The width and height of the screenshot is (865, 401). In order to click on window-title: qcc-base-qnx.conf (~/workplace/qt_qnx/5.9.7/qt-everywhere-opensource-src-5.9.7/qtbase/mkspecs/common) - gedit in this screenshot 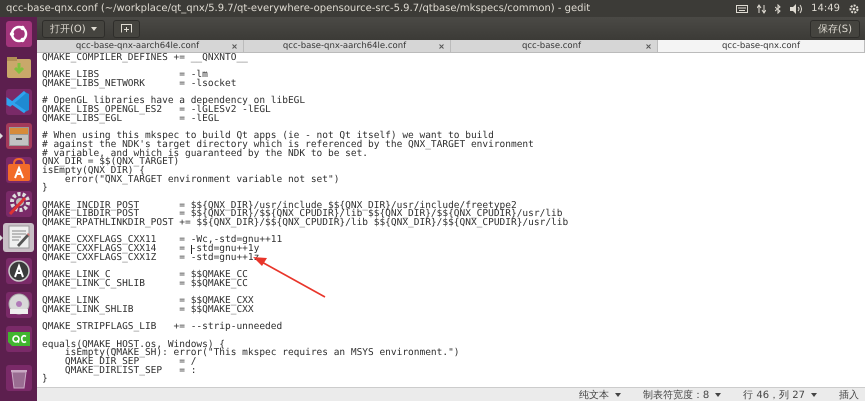, I will do `click(299, 8)`.